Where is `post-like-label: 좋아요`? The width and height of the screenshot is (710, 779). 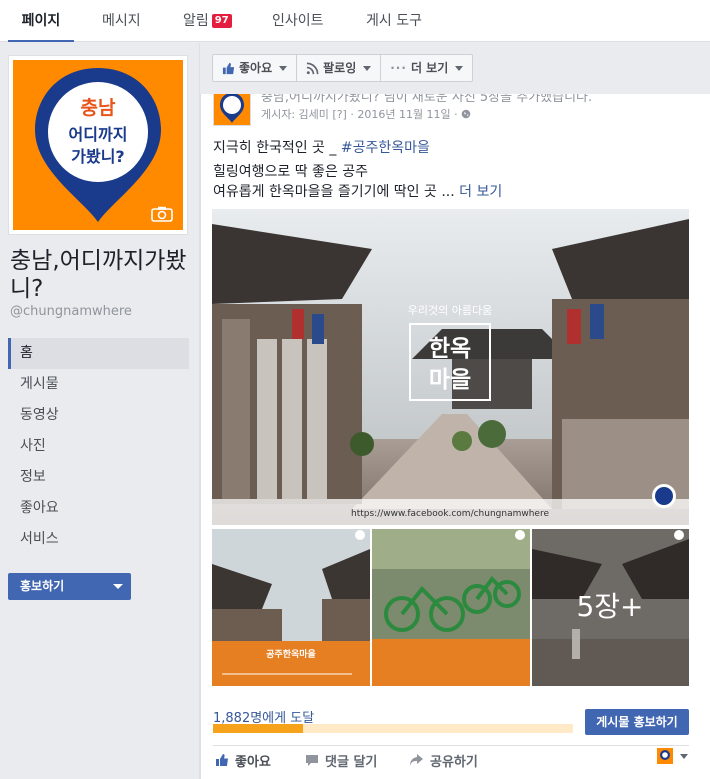
post-like-label: 좋아요 is located at coordinates (253, 762).